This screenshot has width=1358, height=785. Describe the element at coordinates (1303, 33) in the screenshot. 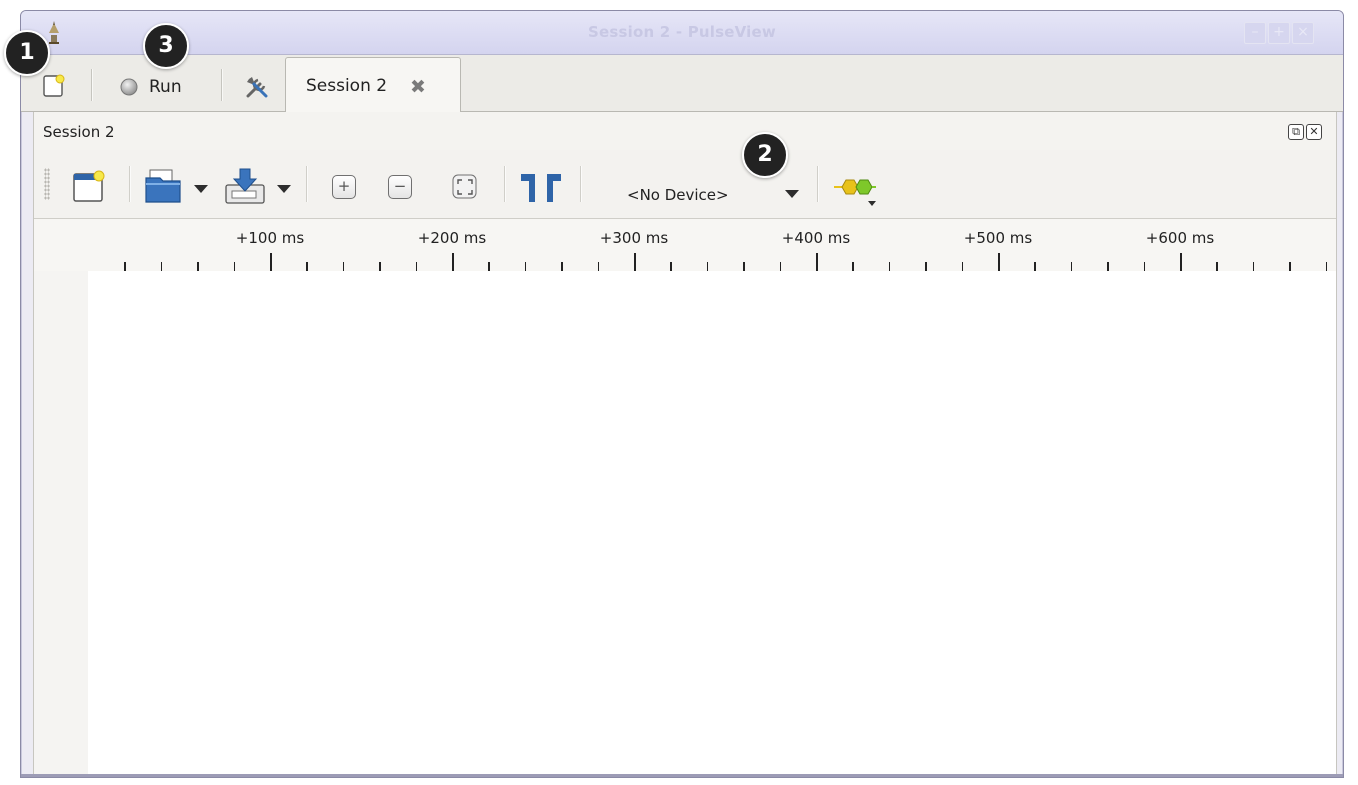

I see `close-window-button: ×` at that location.